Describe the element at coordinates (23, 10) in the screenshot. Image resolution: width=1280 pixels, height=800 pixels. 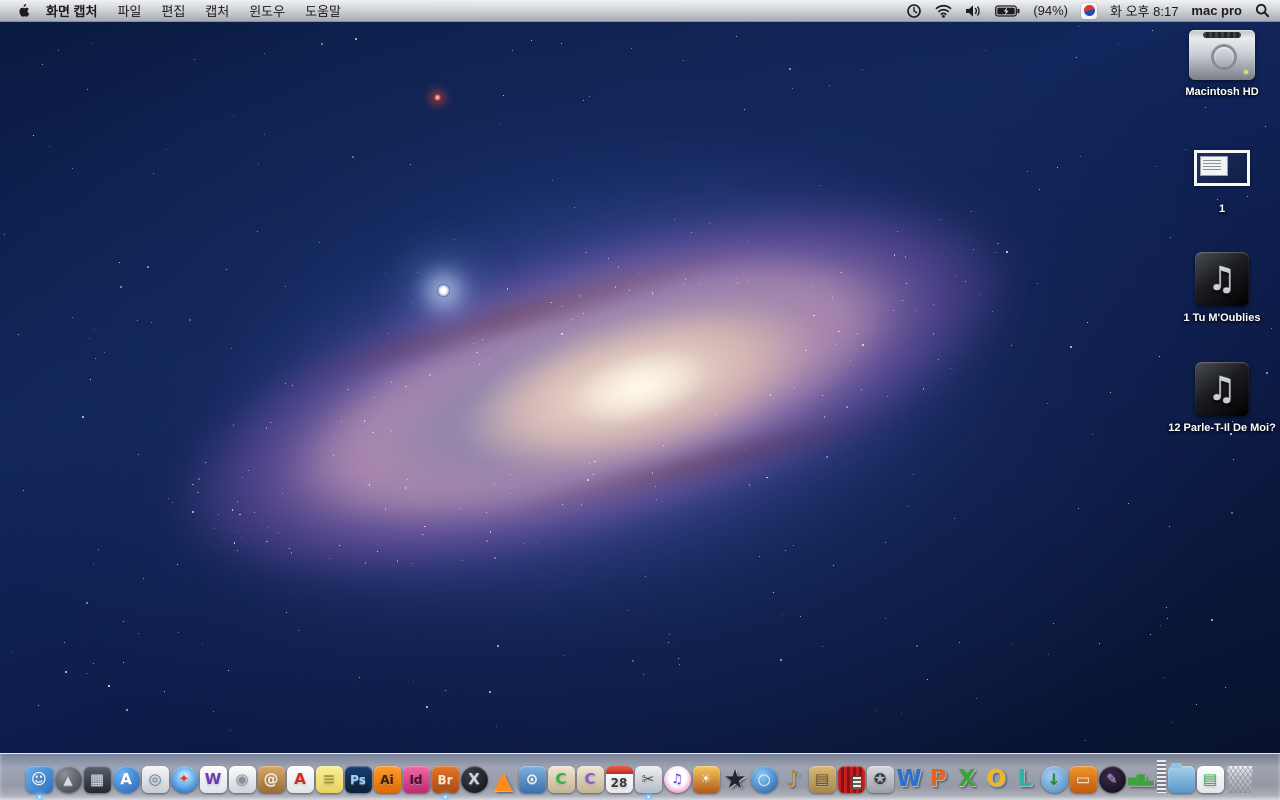
I see `apple-menu-icon` at that location.